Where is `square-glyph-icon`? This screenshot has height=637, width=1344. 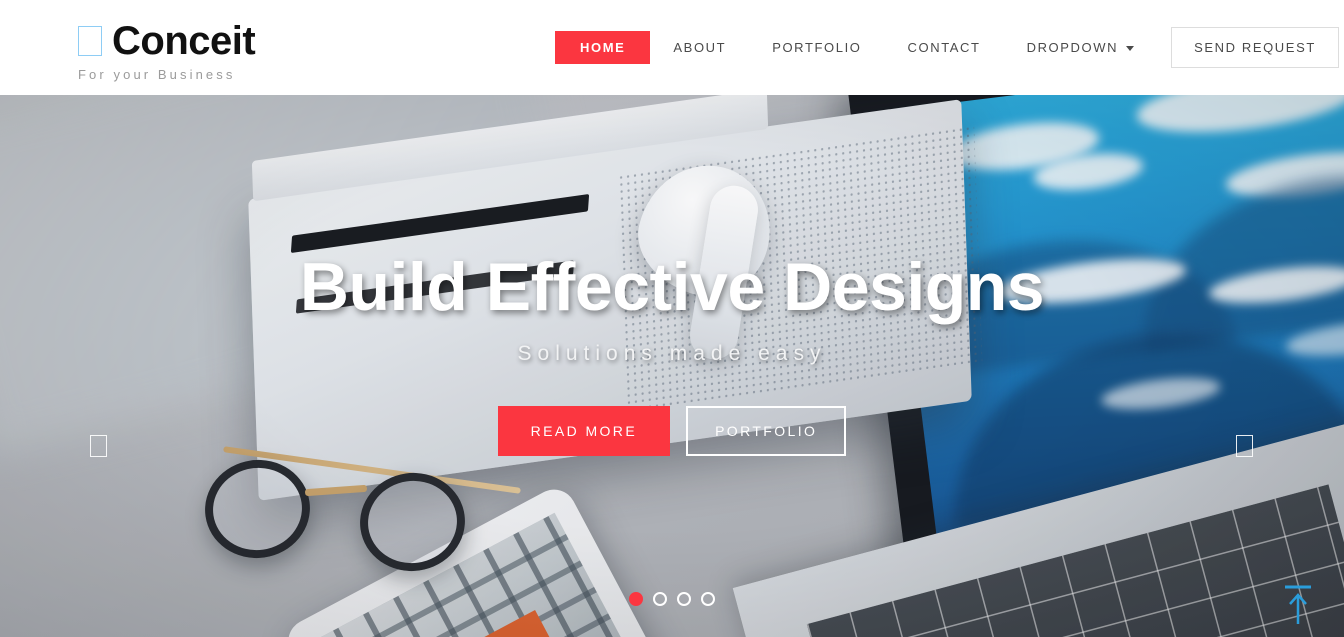 square-glyph-icon is located at coordinates (90, 41).